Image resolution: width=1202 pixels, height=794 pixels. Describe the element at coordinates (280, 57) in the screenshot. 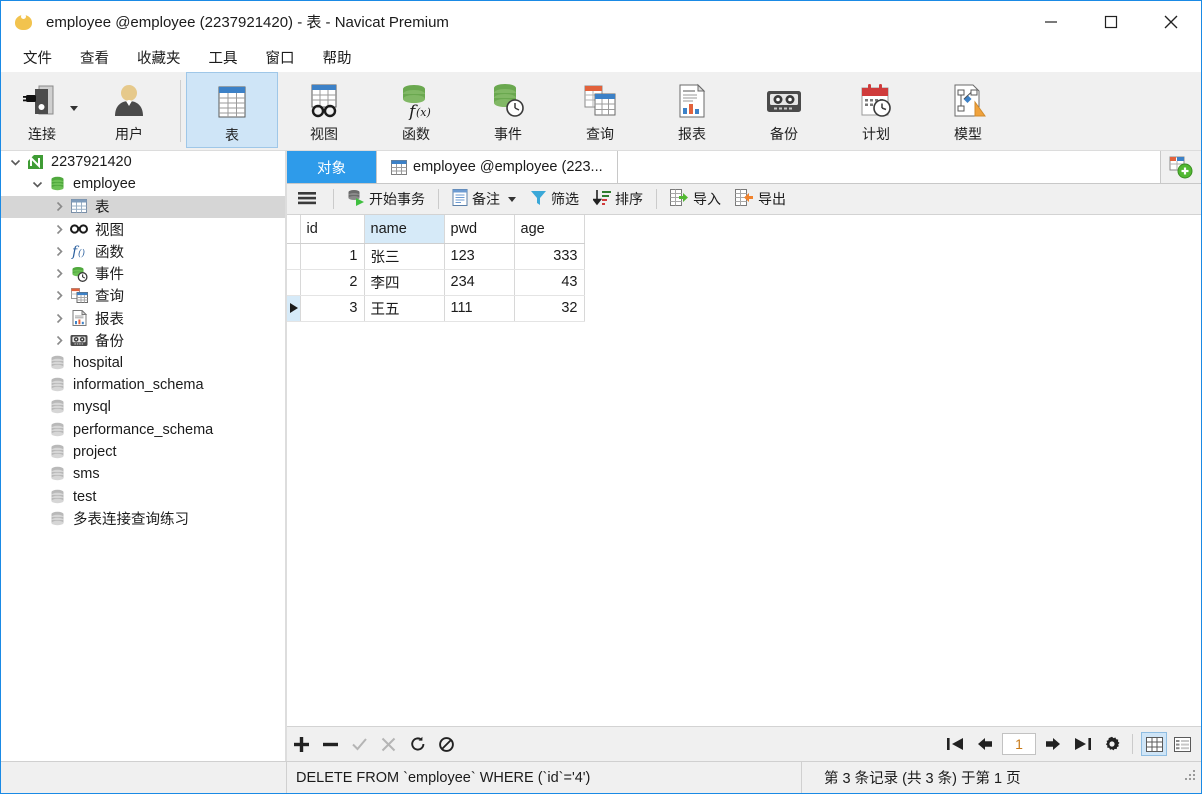

I see `menu-window: 窗口` at that location.